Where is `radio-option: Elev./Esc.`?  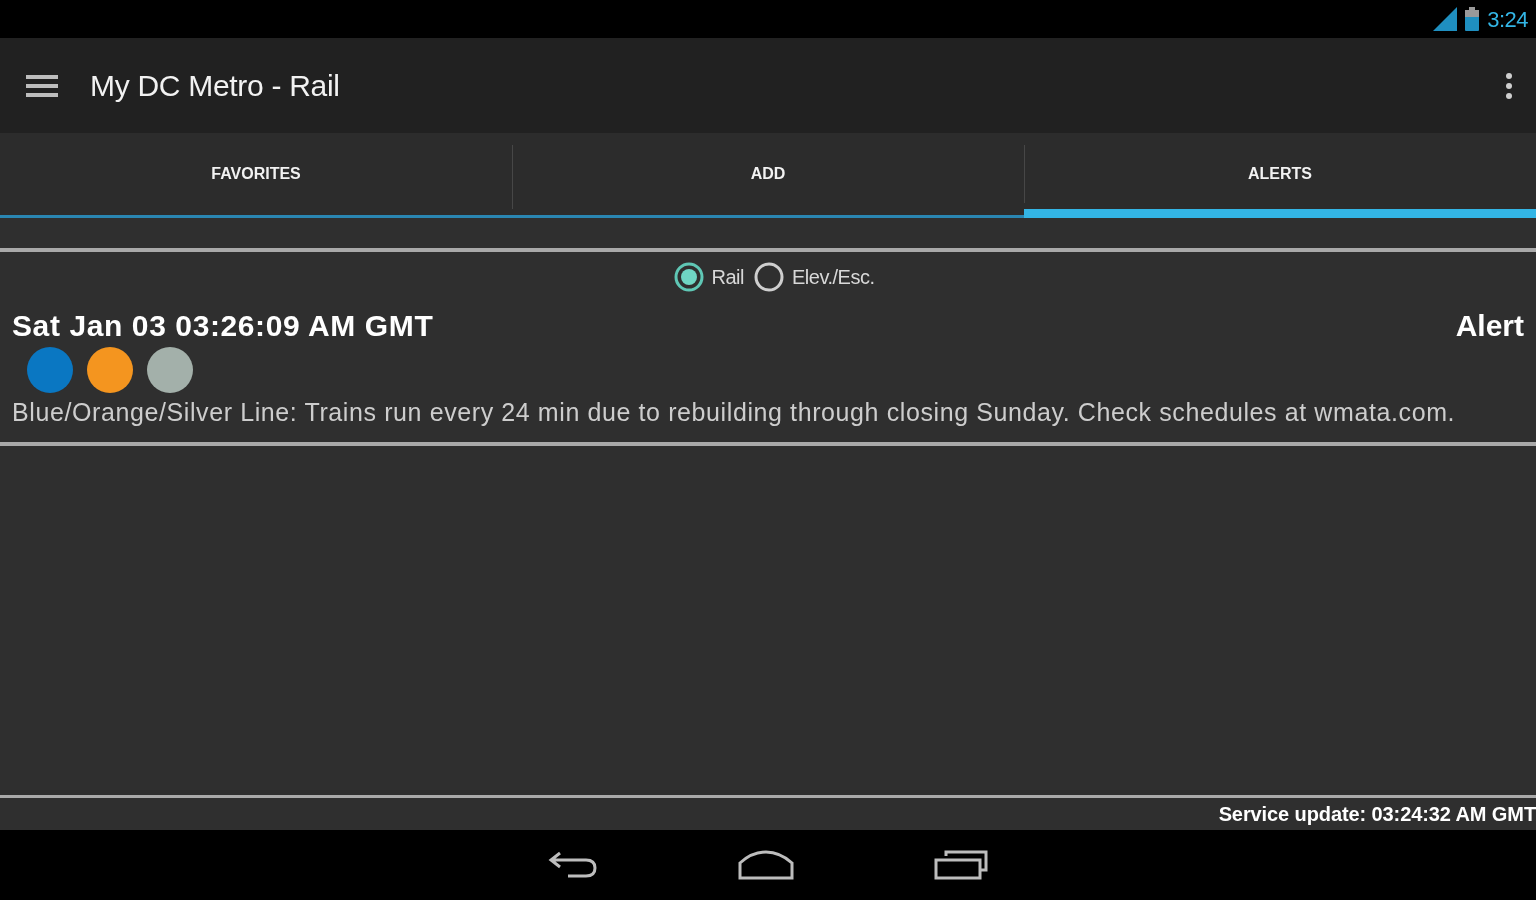 radio-option: Elev./Esc. is located at coordinates (814, 277).